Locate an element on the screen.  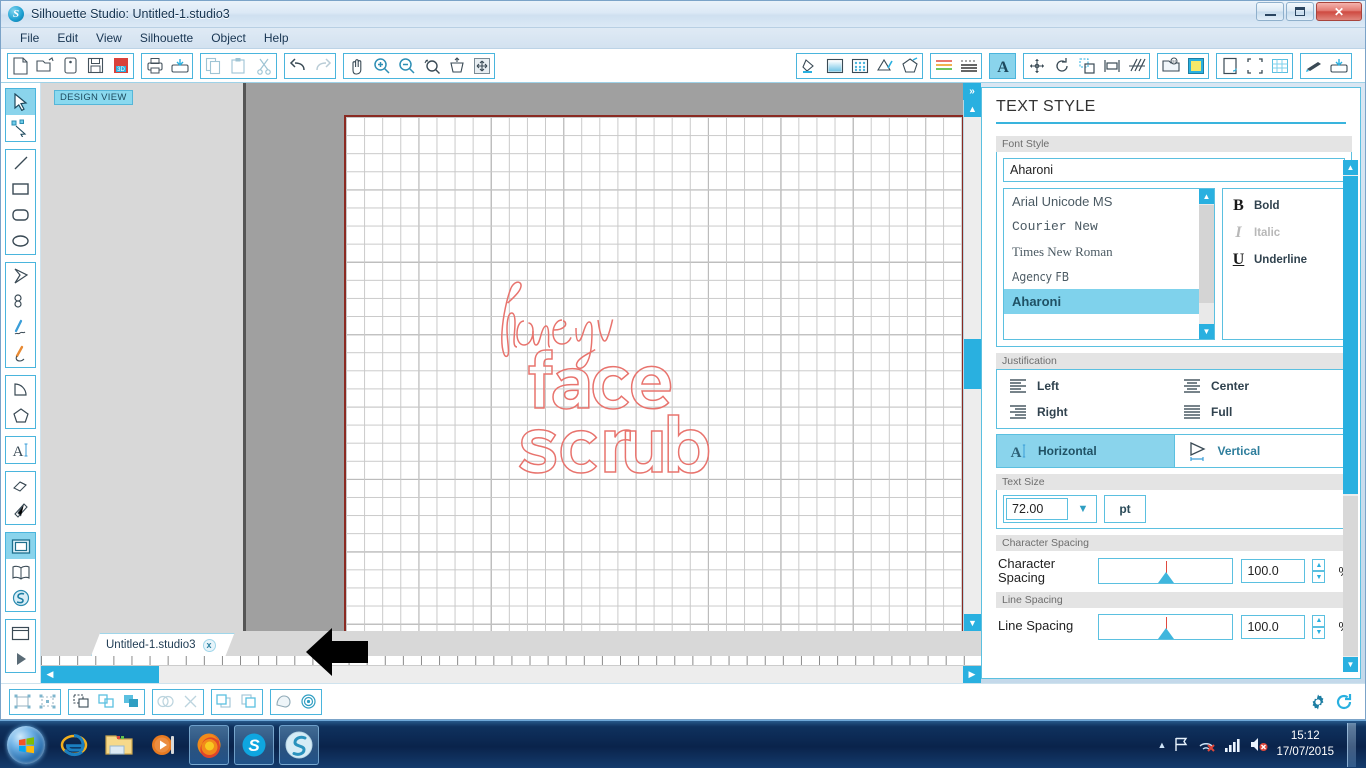
character-spacing-slider-knob is located at coordinates (1165, 578).